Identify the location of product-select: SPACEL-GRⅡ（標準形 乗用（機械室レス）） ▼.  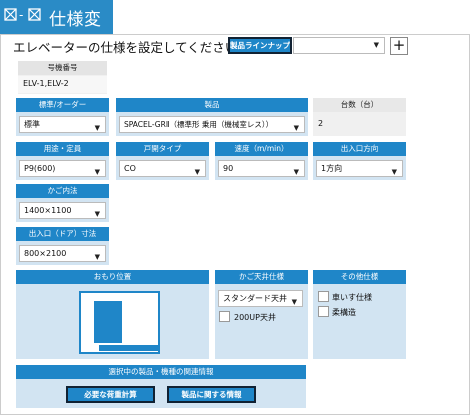
(212, 124).